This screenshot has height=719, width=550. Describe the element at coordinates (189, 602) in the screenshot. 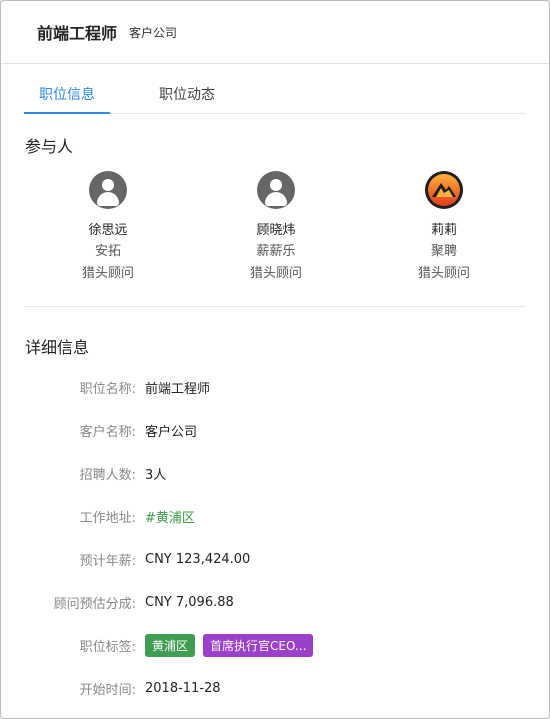

I see `detail-value: CNY 7,096.88` at that location.